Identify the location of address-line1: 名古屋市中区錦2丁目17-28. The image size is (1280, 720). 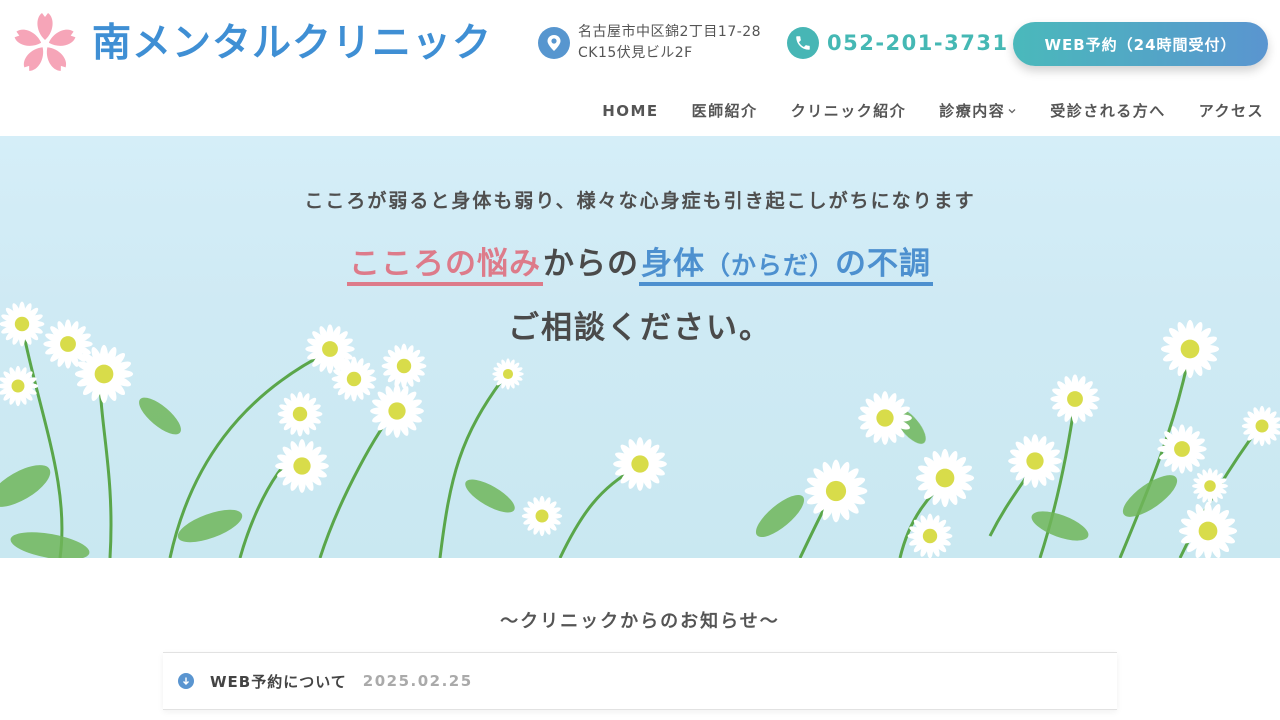
(670, 32).